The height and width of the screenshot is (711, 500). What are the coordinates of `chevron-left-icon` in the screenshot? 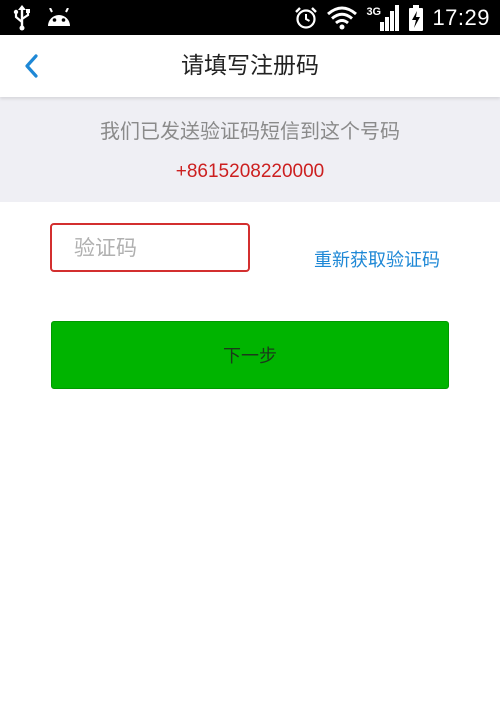 It's located at (31, 66).